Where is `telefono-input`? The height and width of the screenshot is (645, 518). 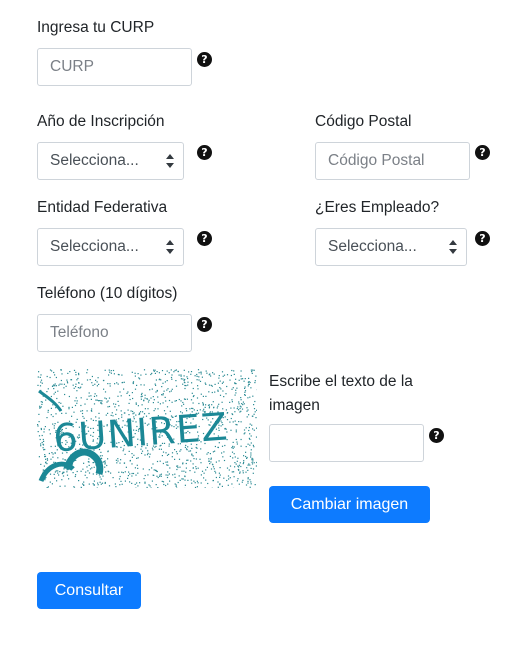 telefono-input is located at coordinates (114, 333).